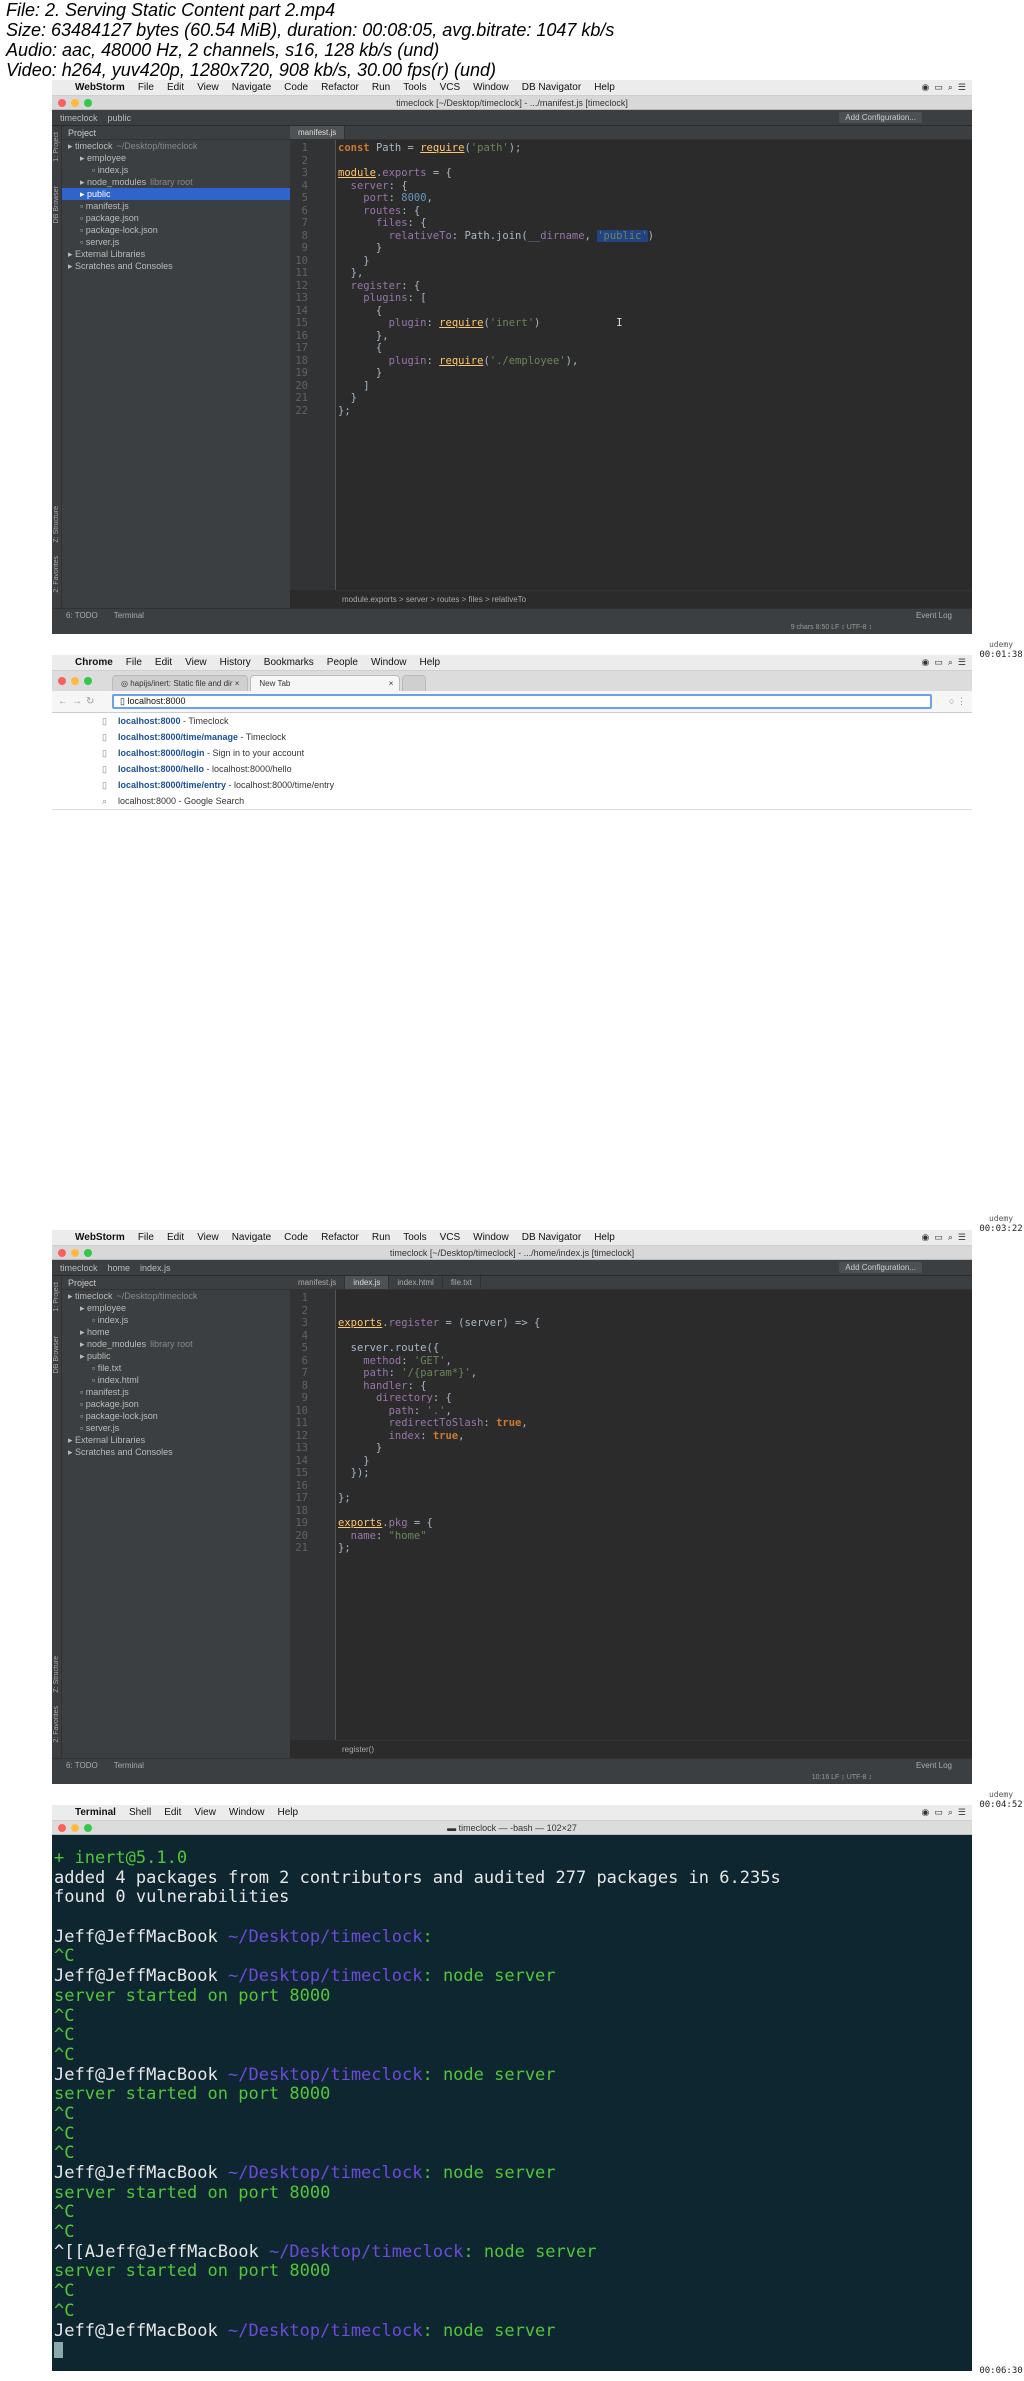 The width and height of the screenshot is (1024, 2381). What do you see at coordinates (176, 1356) in the screenshot?
I see `tree-item: ▸ public` at bounding box center [176, 1356].